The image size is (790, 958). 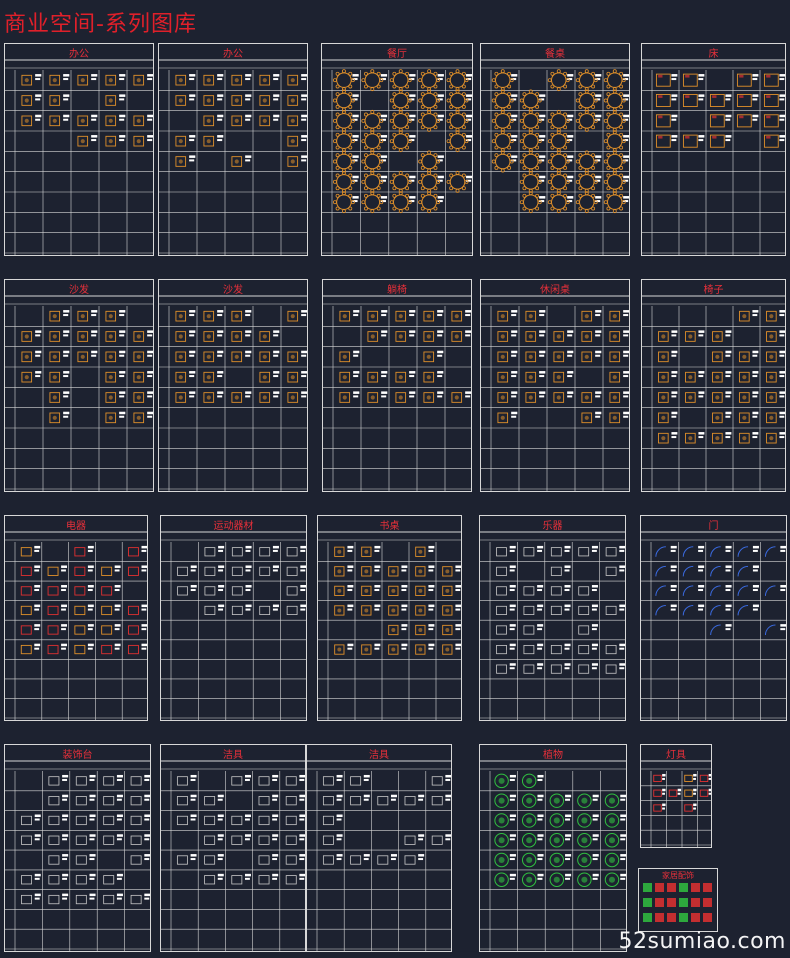 I want to click on sheet-1: 办公, so click(x=79, y=149).